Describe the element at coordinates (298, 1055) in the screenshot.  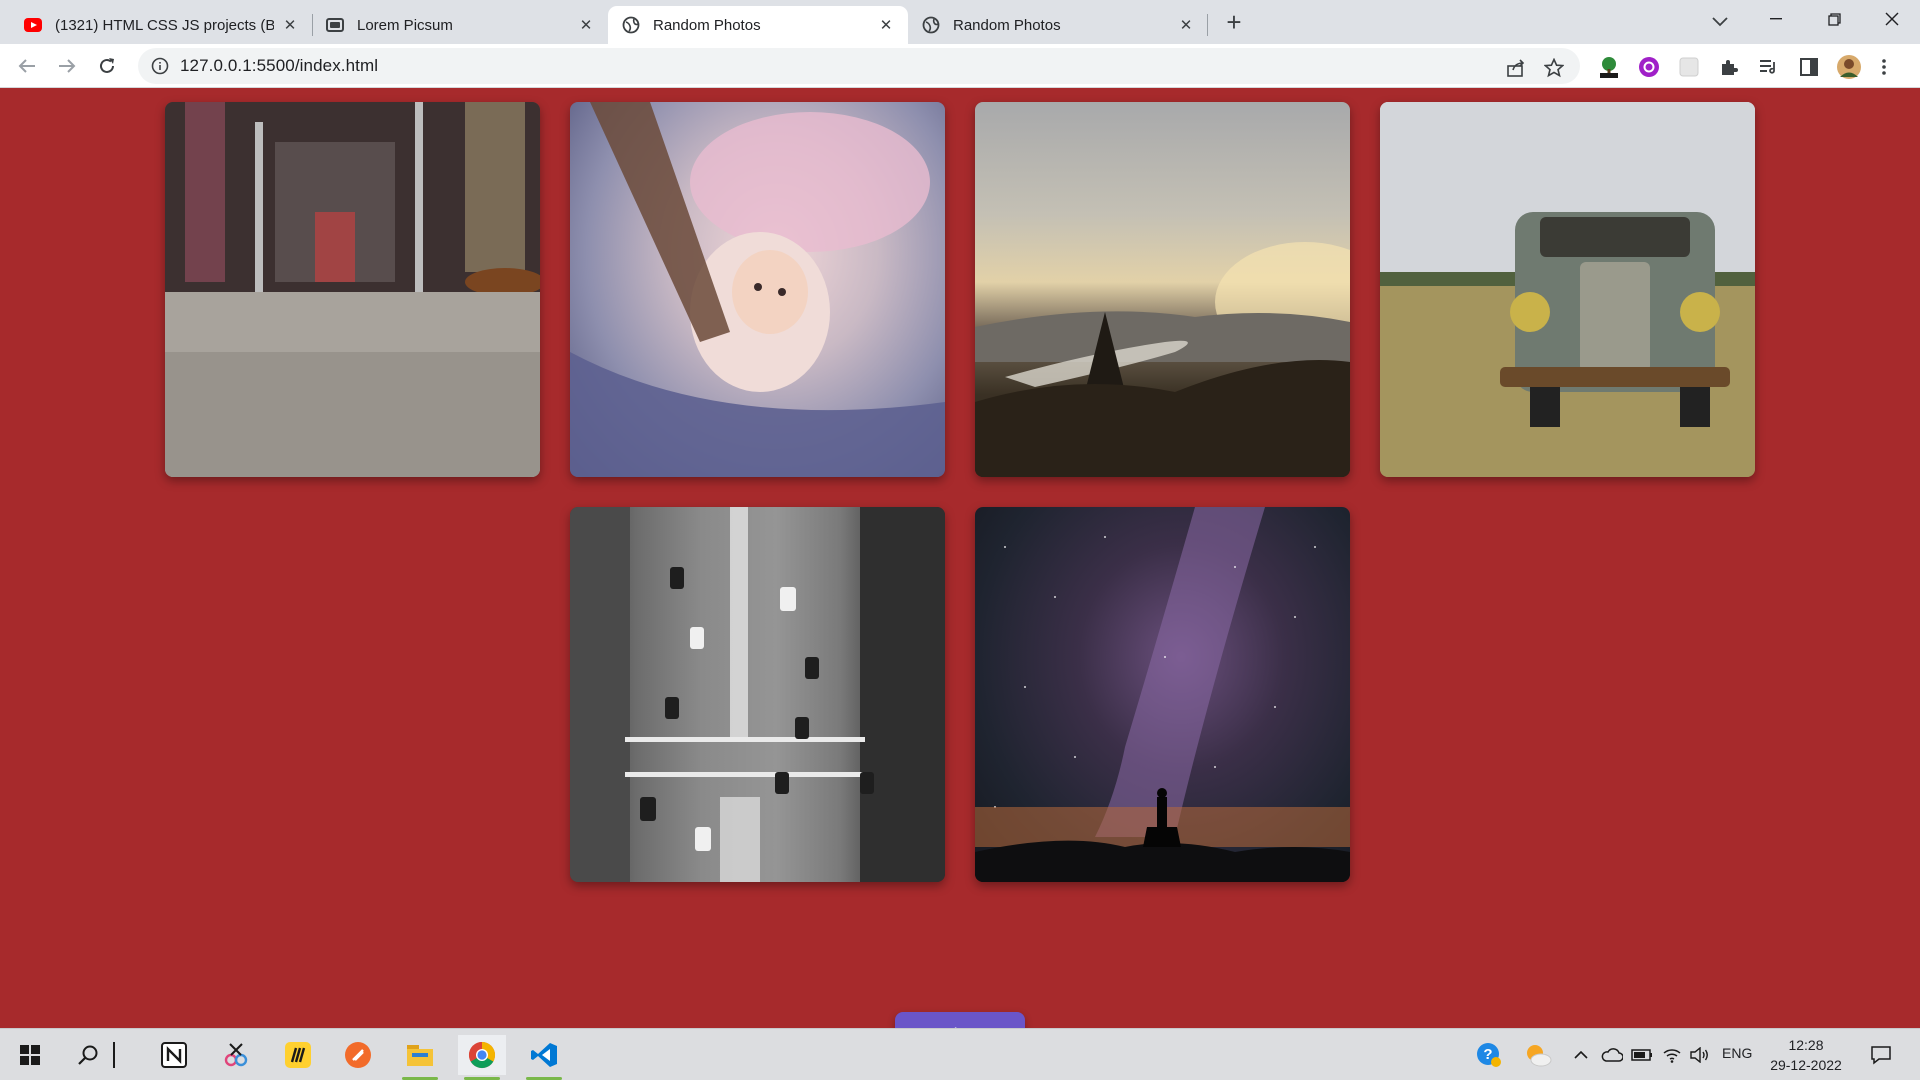
I see `miro-icon` at that location.